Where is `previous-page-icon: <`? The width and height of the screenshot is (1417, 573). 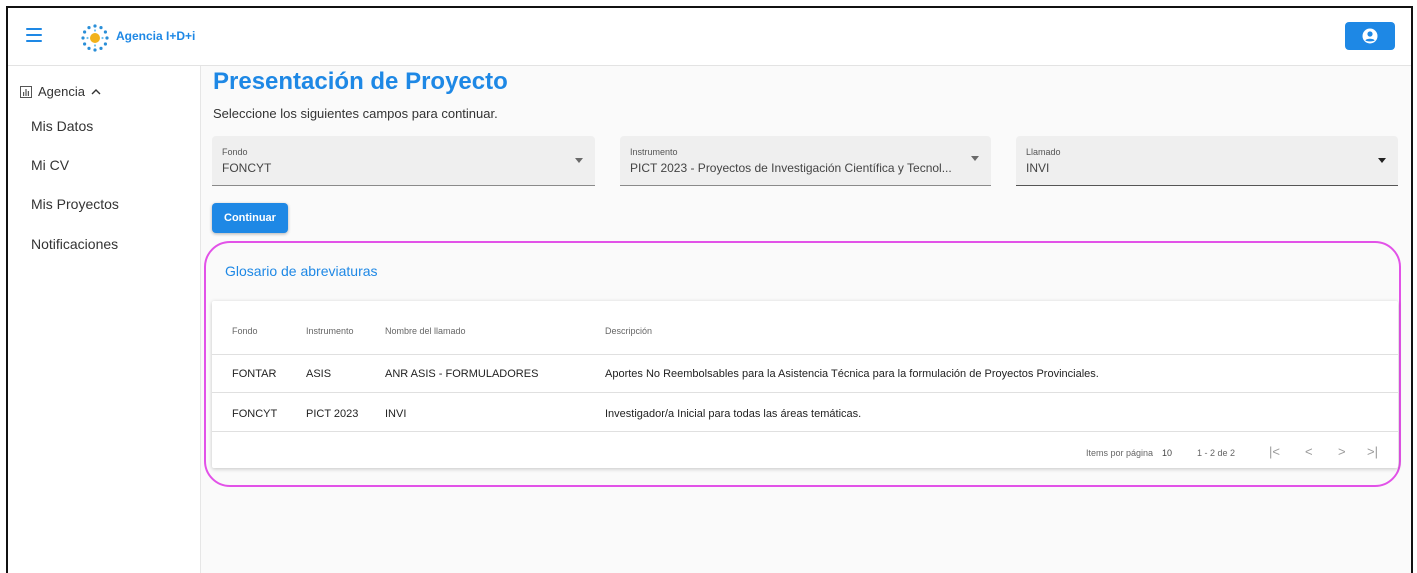 previous-page-icon: < is located at coordinates (1309, 451).